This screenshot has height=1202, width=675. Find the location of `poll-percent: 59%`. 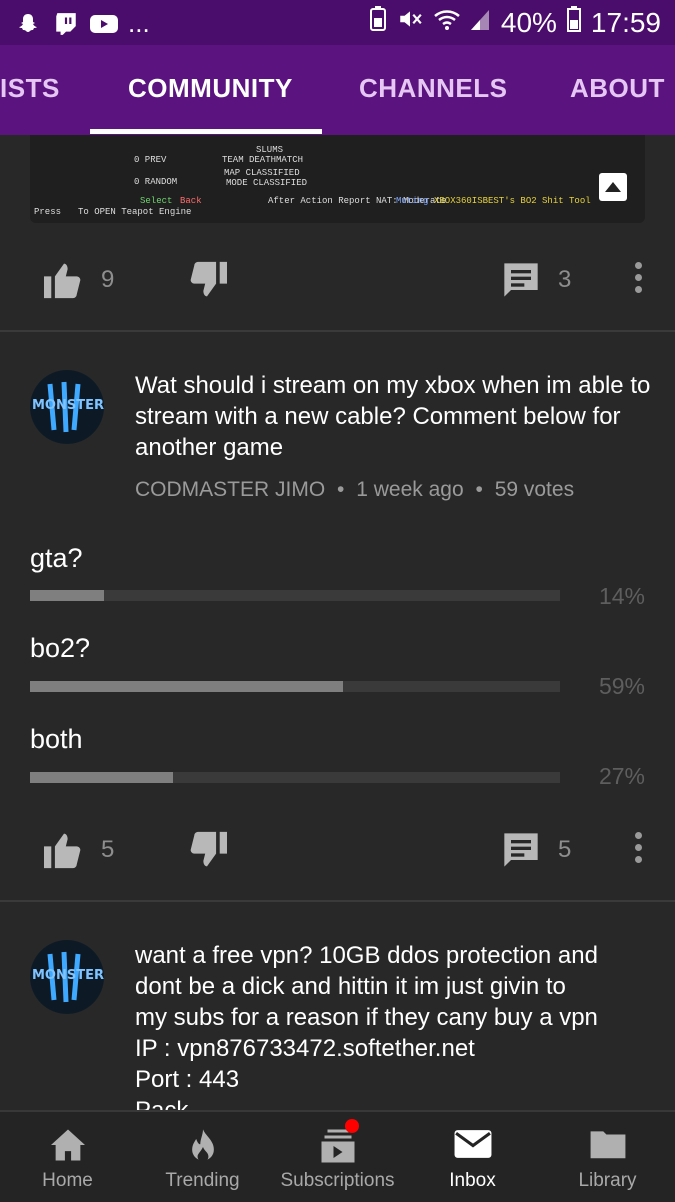

poll-percent: 59% is located at coordinates (621, 686).